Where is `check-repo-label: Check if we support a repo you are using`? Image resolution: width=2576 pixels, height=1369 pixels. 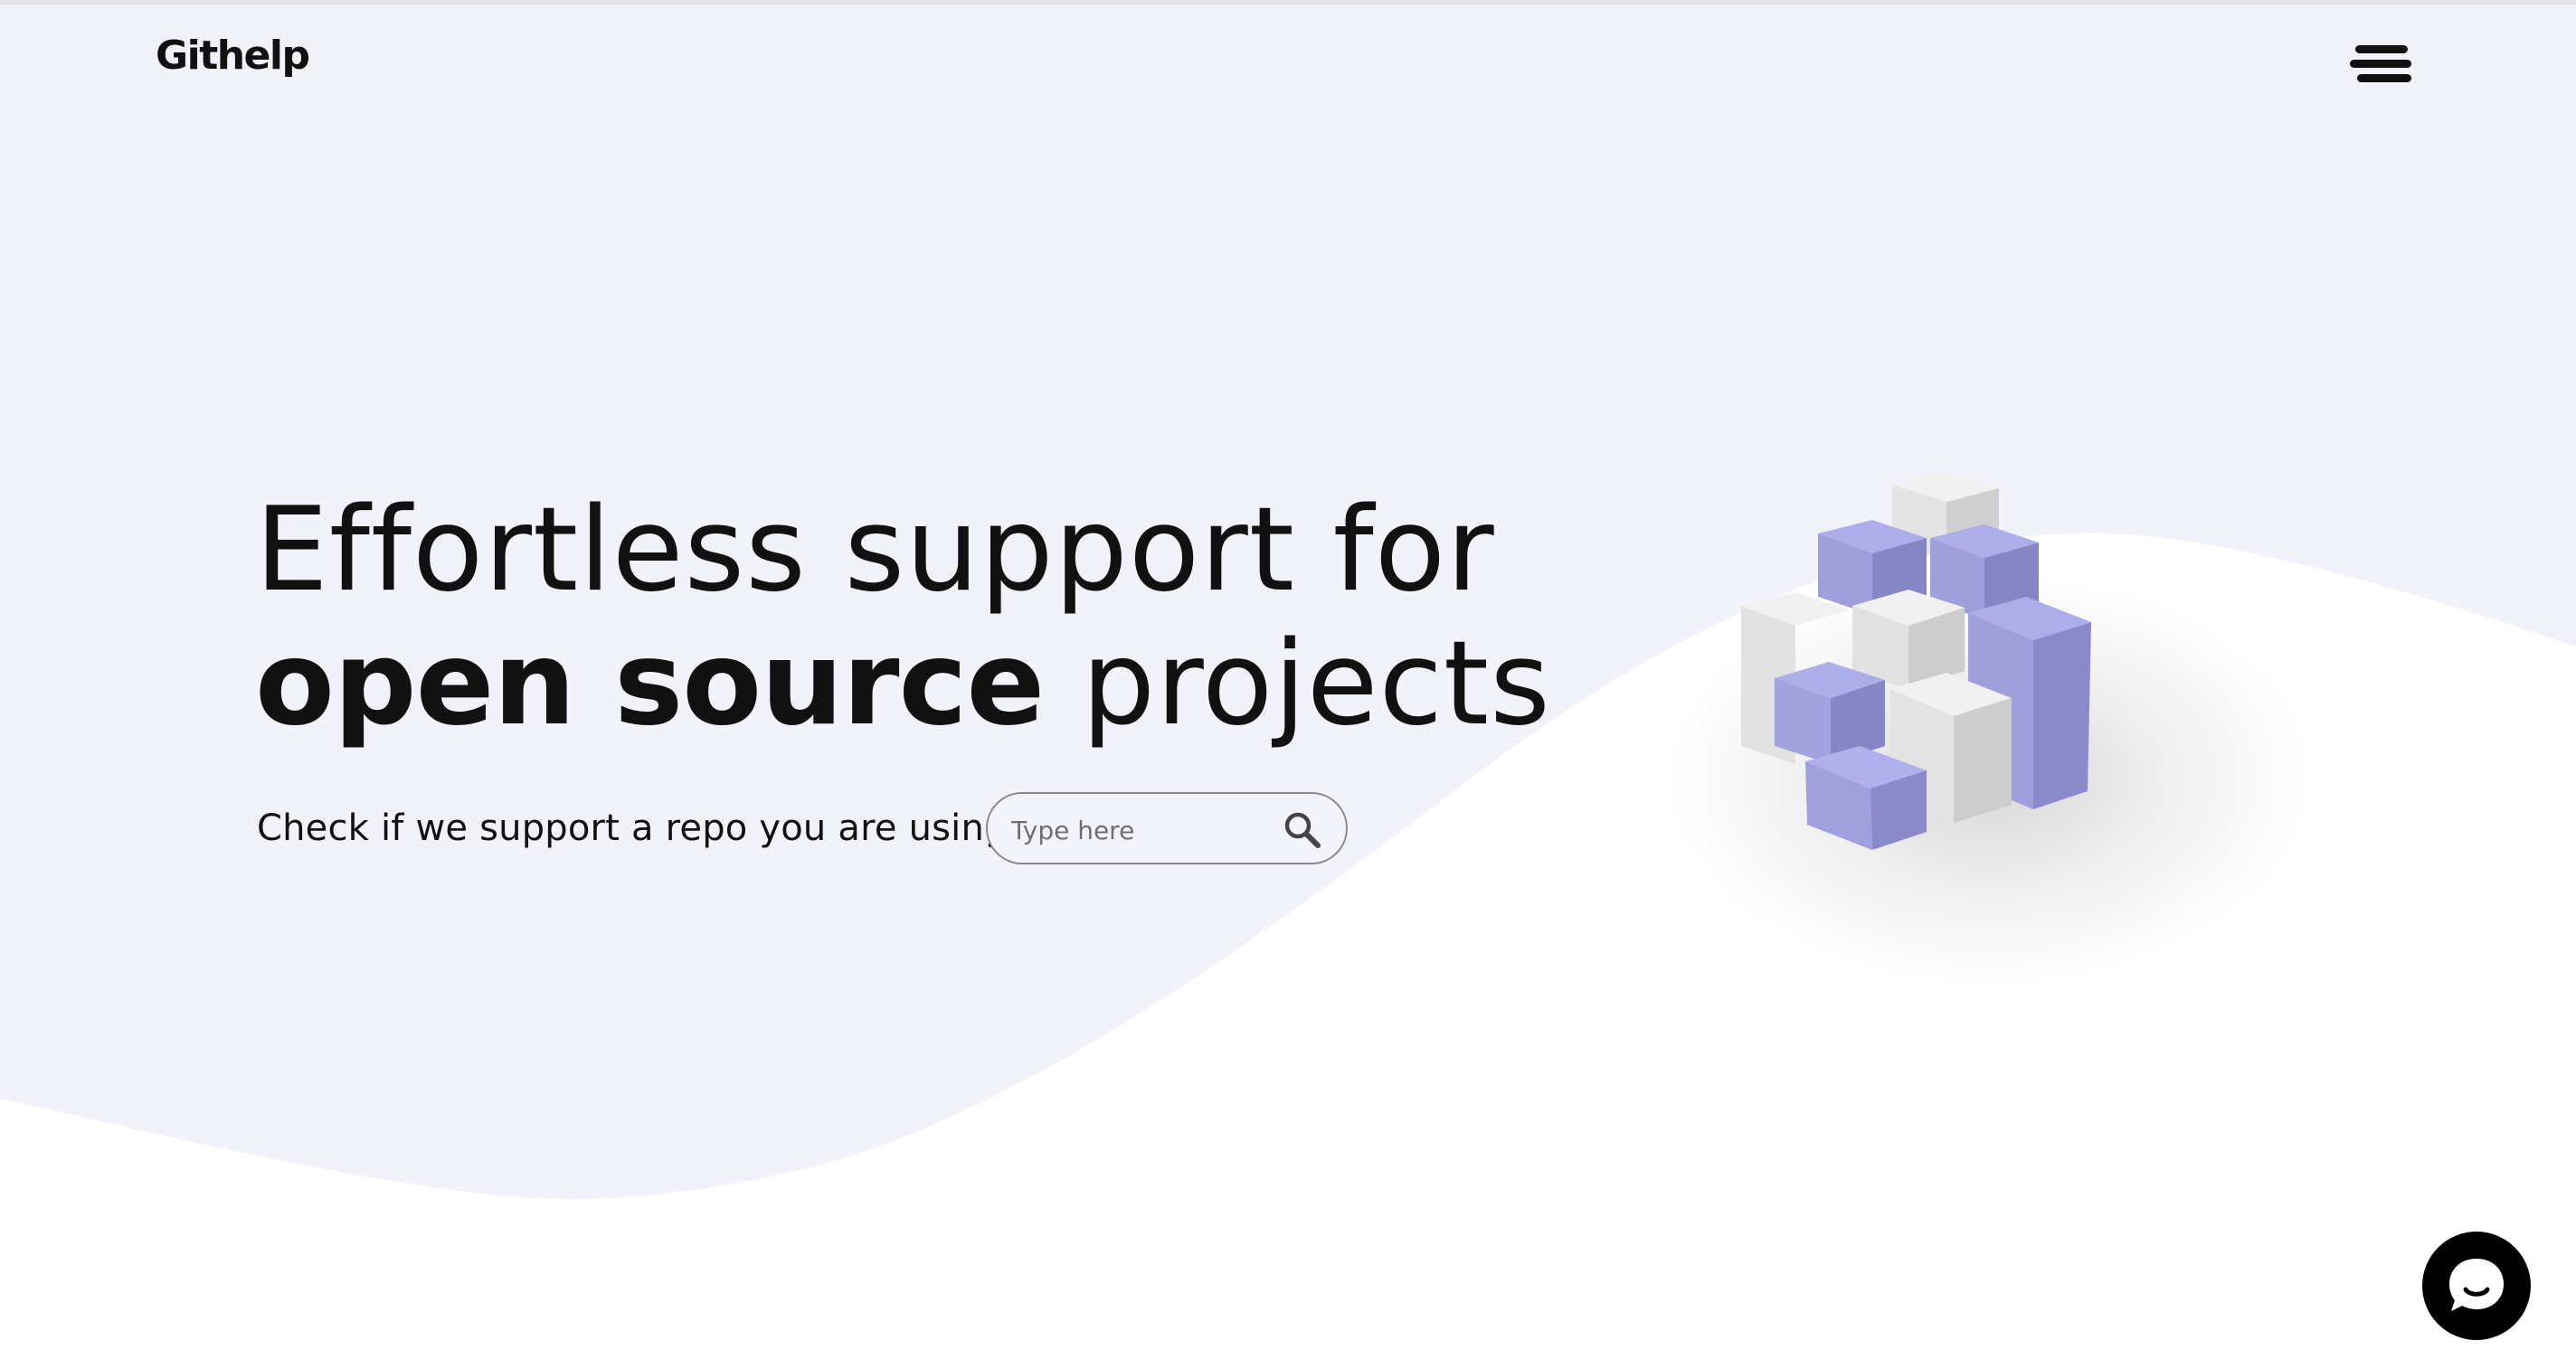
check-repo-label: Check if we support a repo you are using is located at coordinates (632, 828).